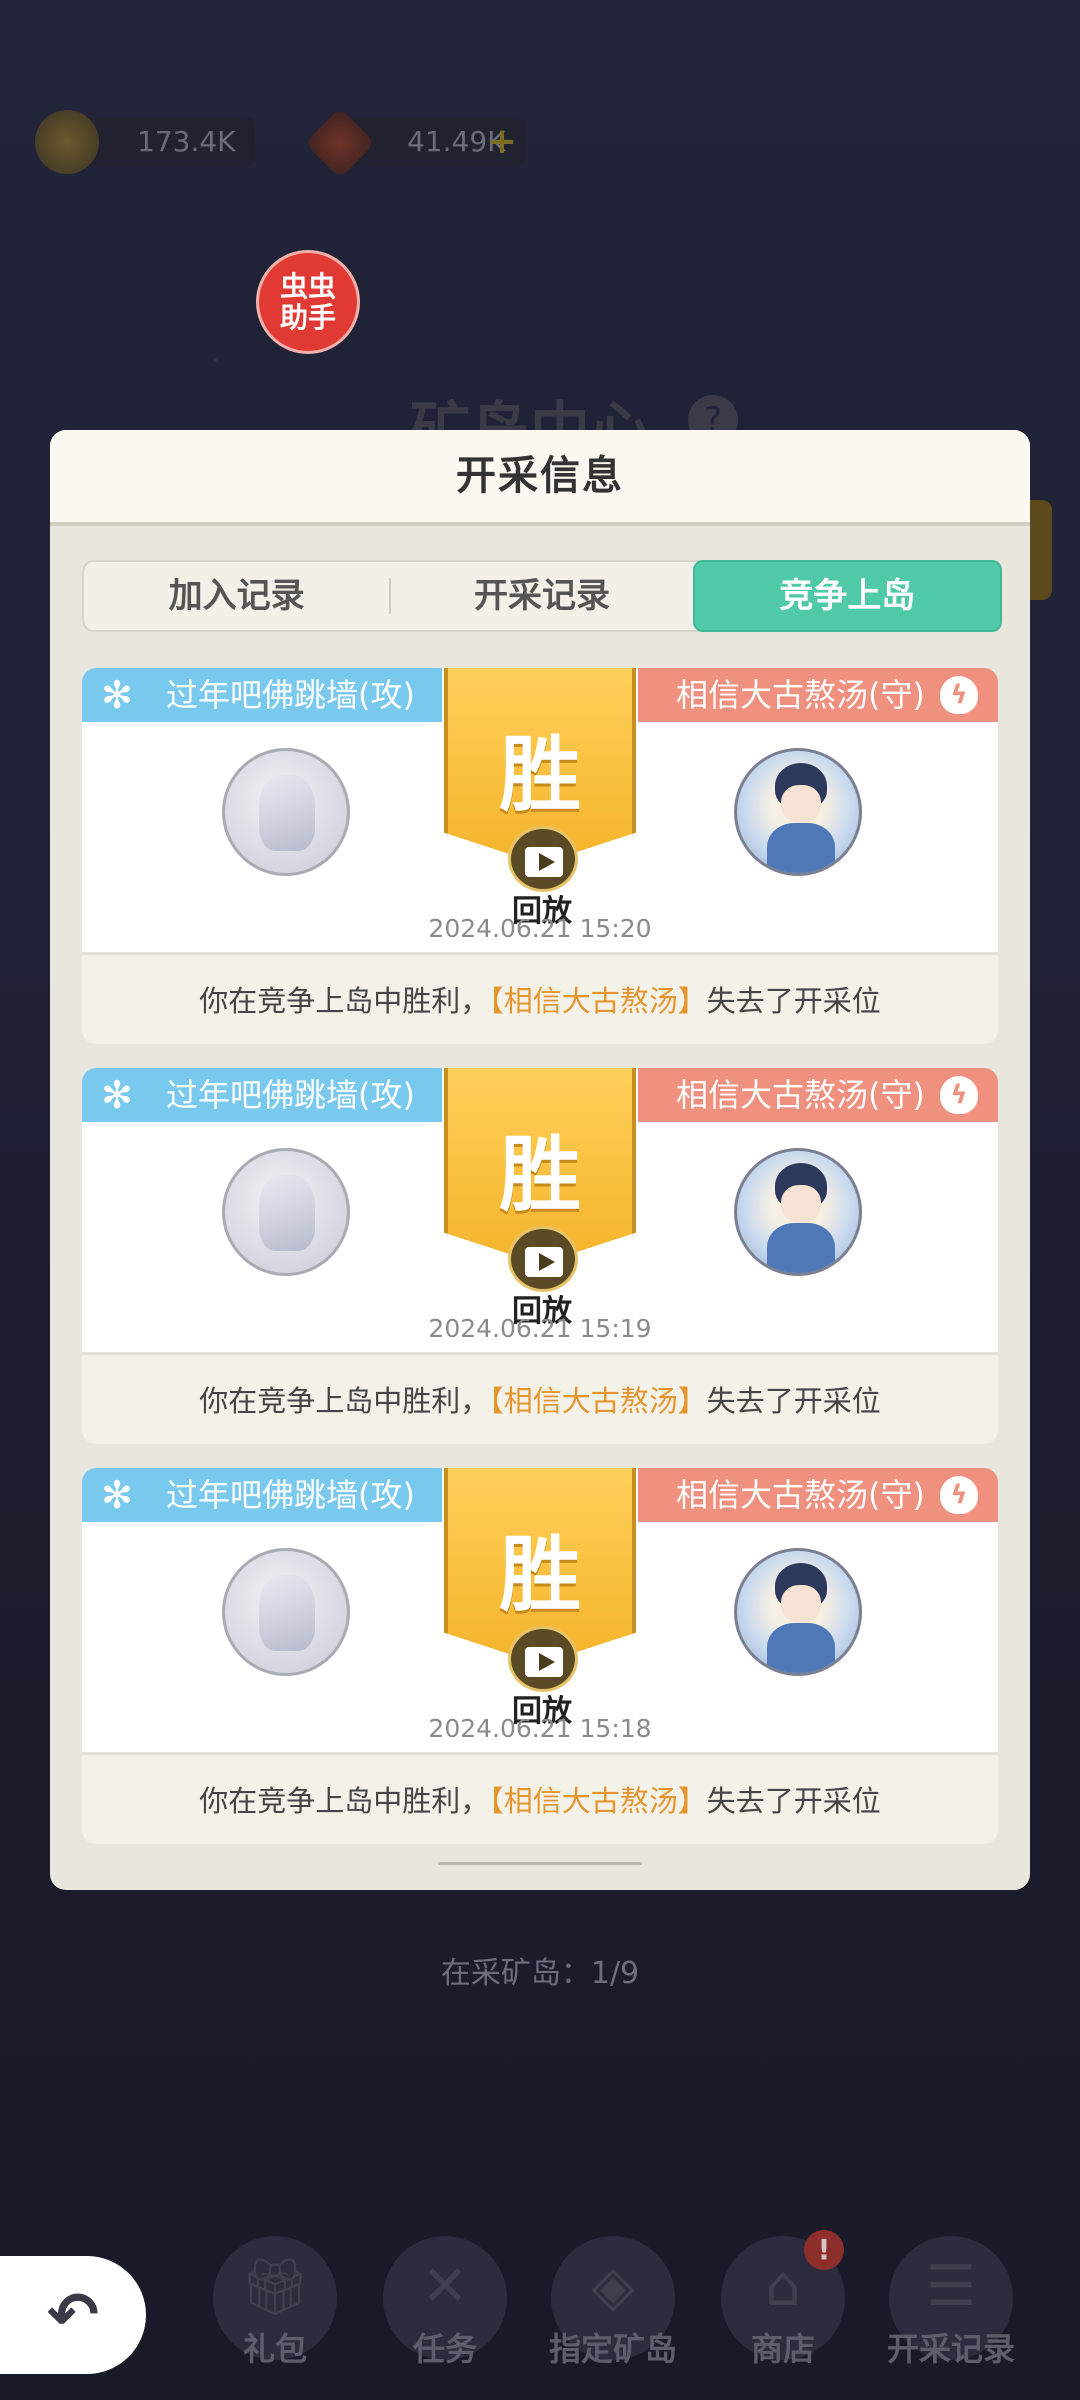 The image size is (1080, 2400). What do you see at coordinates (275, 2287) in the screenshot?
I see `gift-icon: 🎁︎` at bounding box center [275, 2287].